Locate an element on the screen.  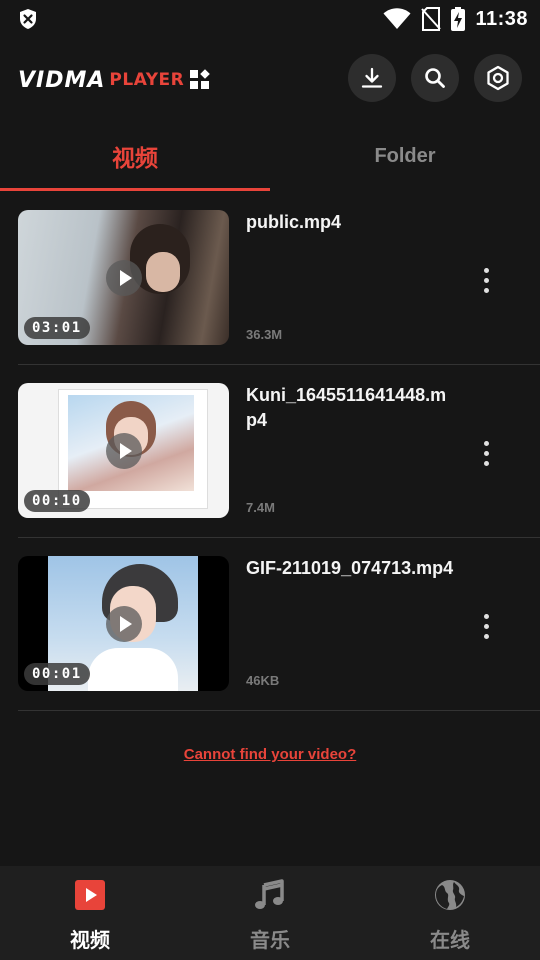
settings-icon is located at coordinates (498, 78).